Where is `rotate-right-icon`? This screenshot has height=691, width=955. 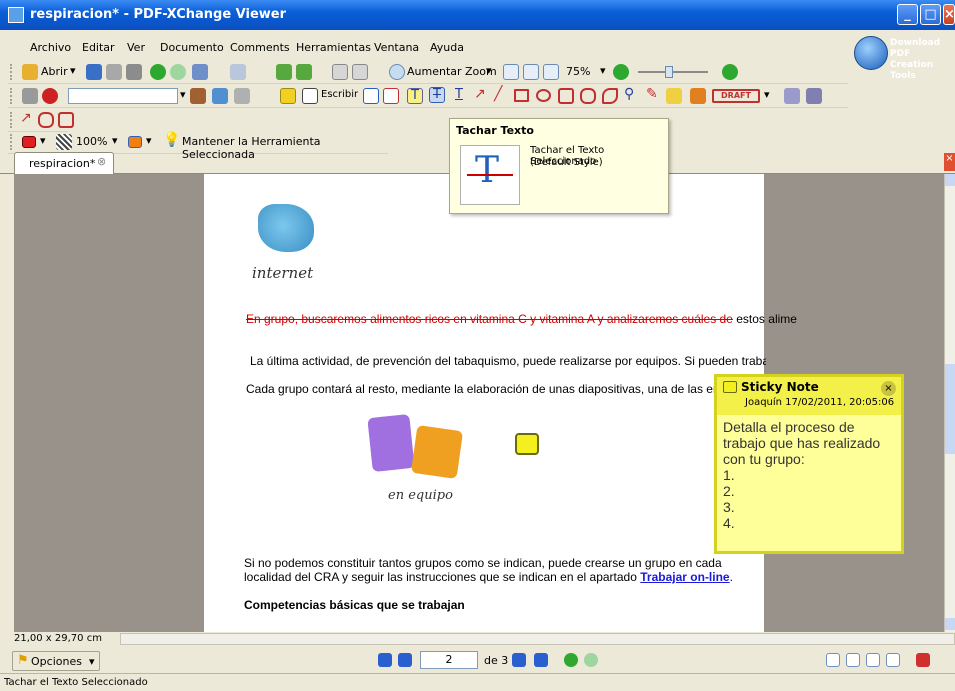
rotate-right-icon is located at coordinates (304, 72).